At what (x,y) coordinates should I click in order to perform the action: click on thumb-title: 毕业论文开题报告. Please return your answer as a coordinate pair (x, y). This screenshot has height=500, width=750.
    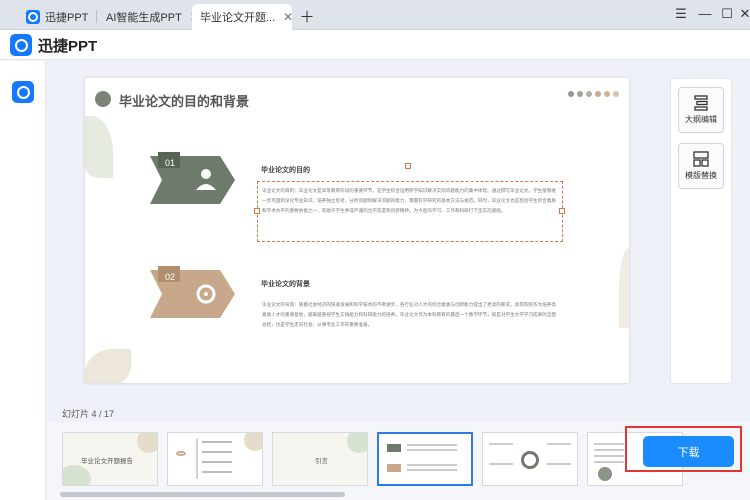
    Looking at the image, I should click on (107, 461).